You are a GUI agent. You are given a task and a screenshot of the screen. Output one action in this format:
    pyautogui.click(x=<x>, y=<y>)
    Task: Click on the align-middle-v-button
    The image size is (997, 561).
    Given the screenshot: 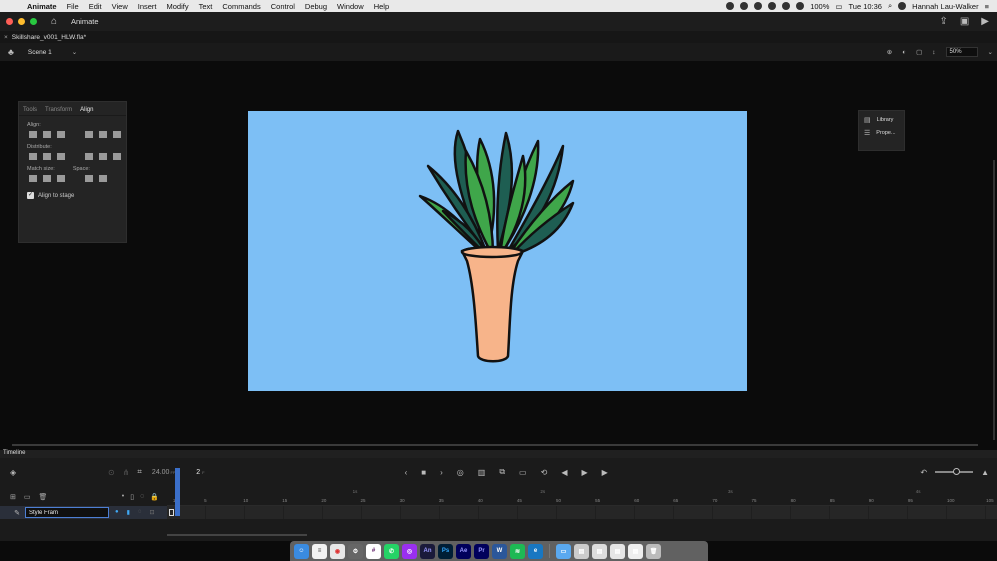 What is the action you would take?
    pyautogui.click(x=103, y=134)
    